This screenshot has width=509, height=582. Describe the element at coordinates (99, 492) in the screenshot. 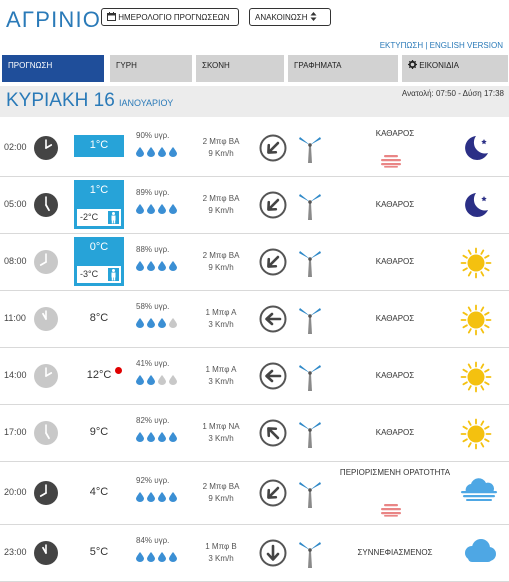

I see `row-temperature: 4°C` at that location.